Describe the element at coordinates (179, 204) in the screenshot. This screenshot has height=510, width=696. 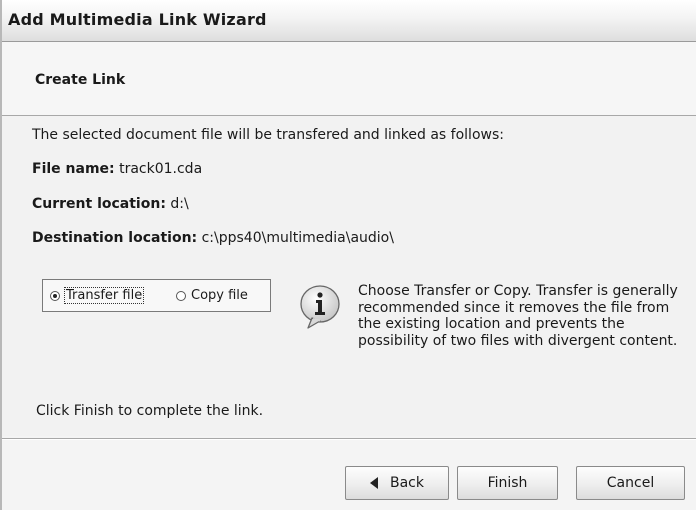
I see `current-location-value: d:\` at that location.